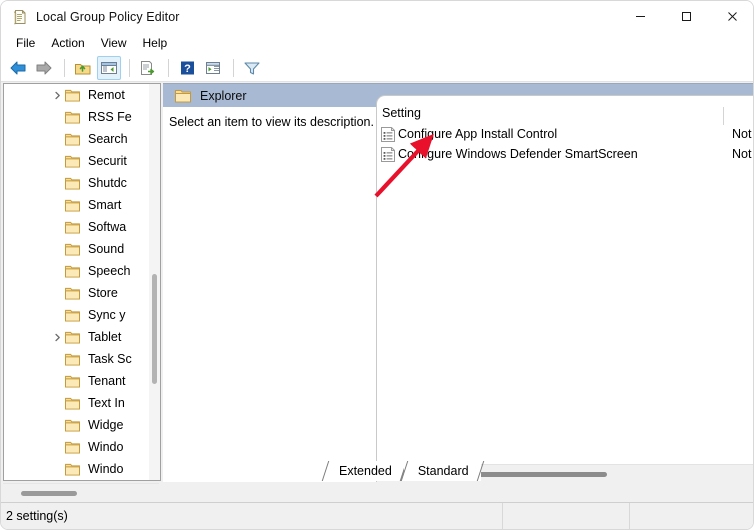 Image resolution: width=754 pixels, height=530 pixels. I want to click on tree-node-label: Securit, so click(107, 161).